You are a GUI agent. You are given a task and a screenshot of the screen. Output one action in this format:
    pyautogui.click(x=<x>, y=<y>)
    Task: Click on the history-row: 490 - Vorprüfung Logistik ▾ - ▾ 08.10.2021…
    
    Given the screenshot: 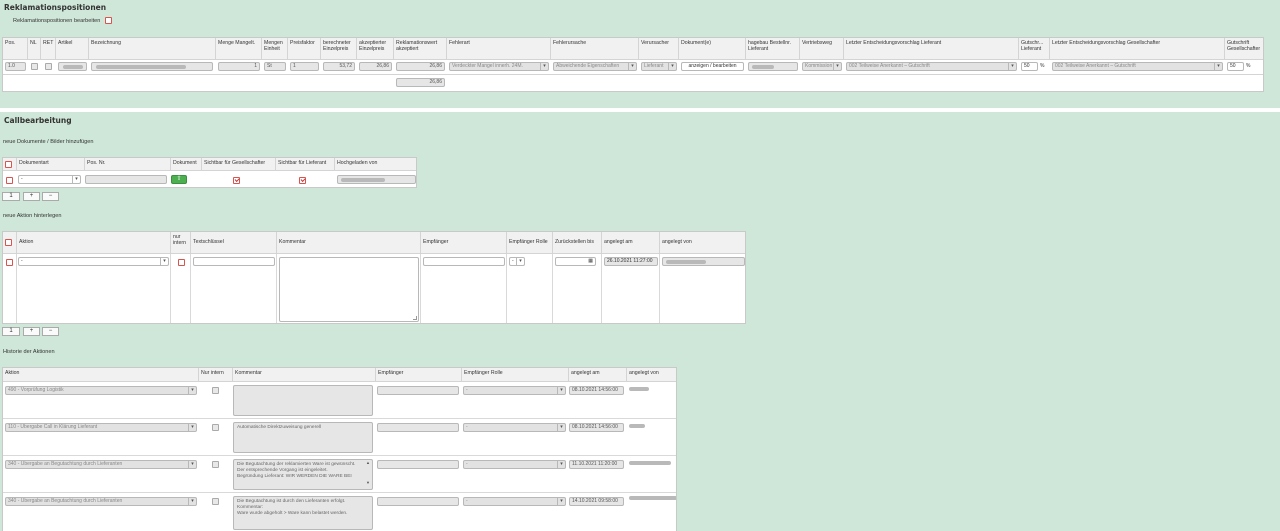 What is the action you would take?
    pyautogui.click(x=339, y=400)
    